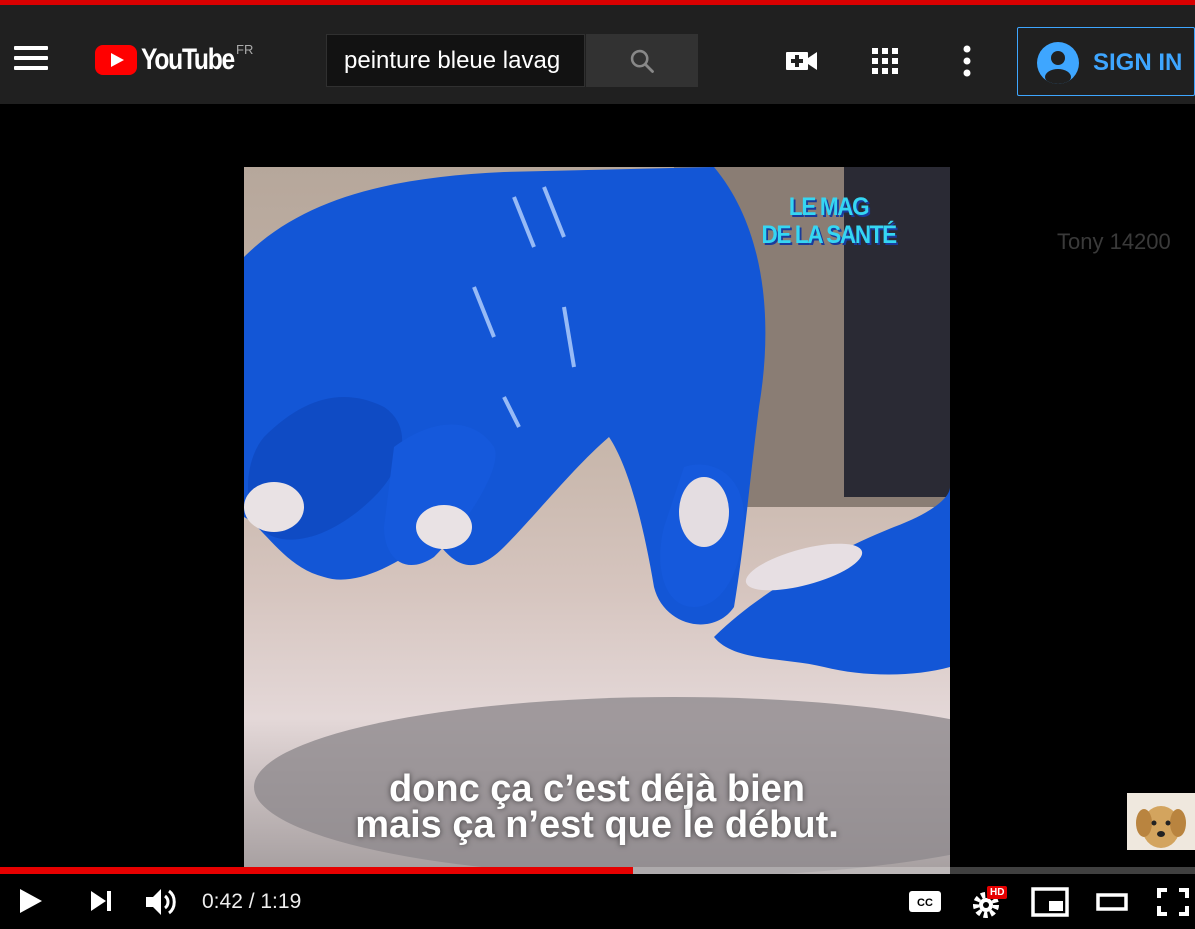  What do you see at coordinates (317, 870) in the screenshot?
I see `progress-played` at bounding box center [317, 870].